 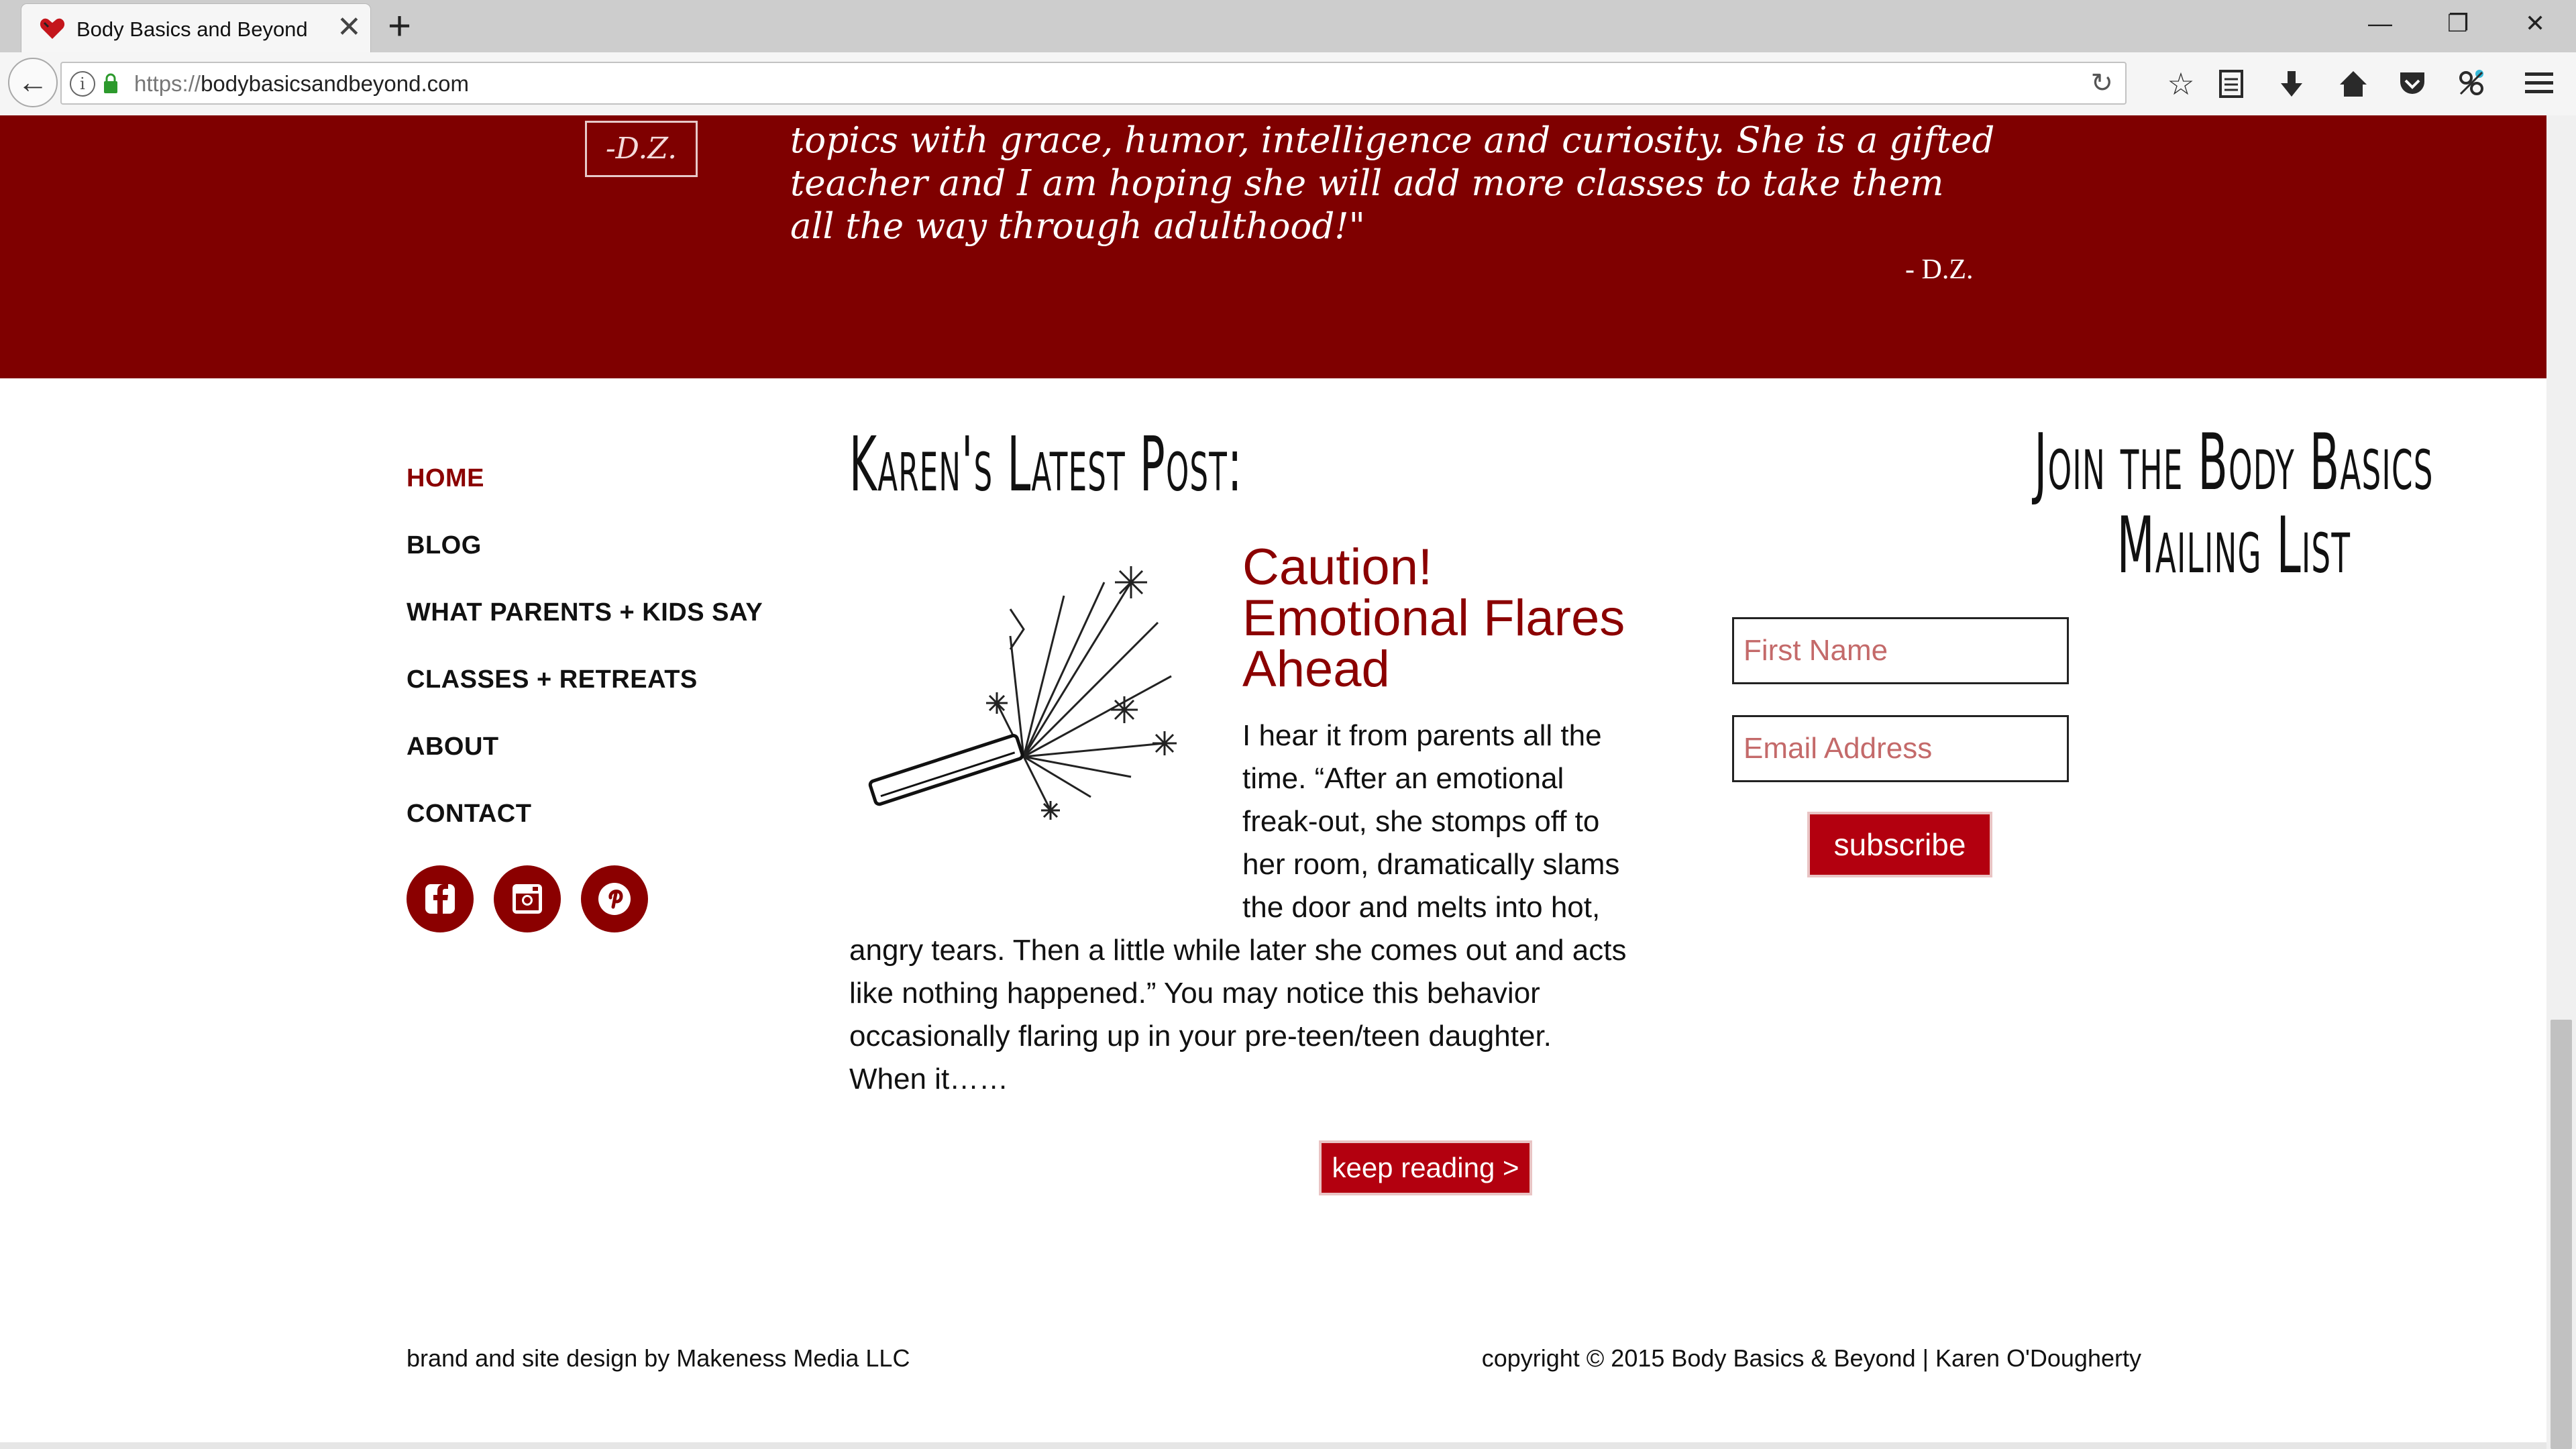 What do you see at coordinates (445, 478) in the screenshot?
I see `nav-home: HOME` at bounding box center [445, 478].